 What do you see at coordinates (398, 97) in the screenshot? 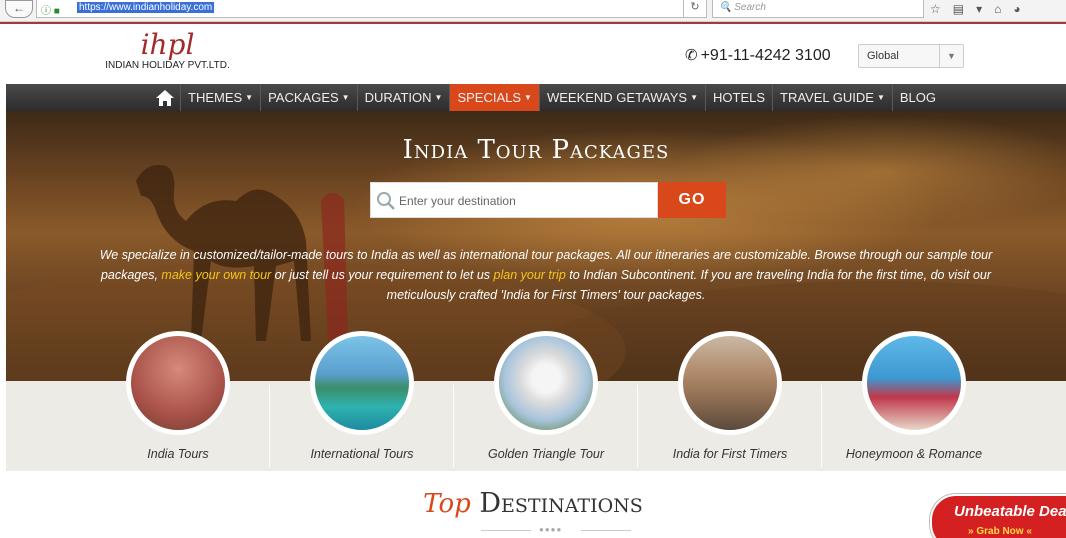
I see `nav-item-label: DURATION` at bounding box center [398, 97].